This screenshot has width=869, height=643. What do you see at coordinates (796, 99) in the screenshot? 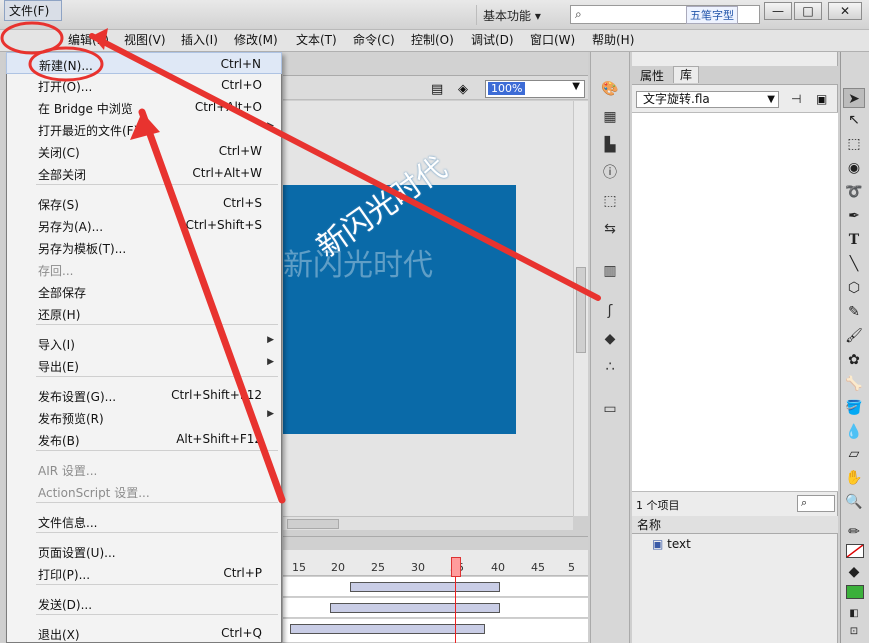
I see `pin-icon: ⊣` at bounding box center [796, 99].